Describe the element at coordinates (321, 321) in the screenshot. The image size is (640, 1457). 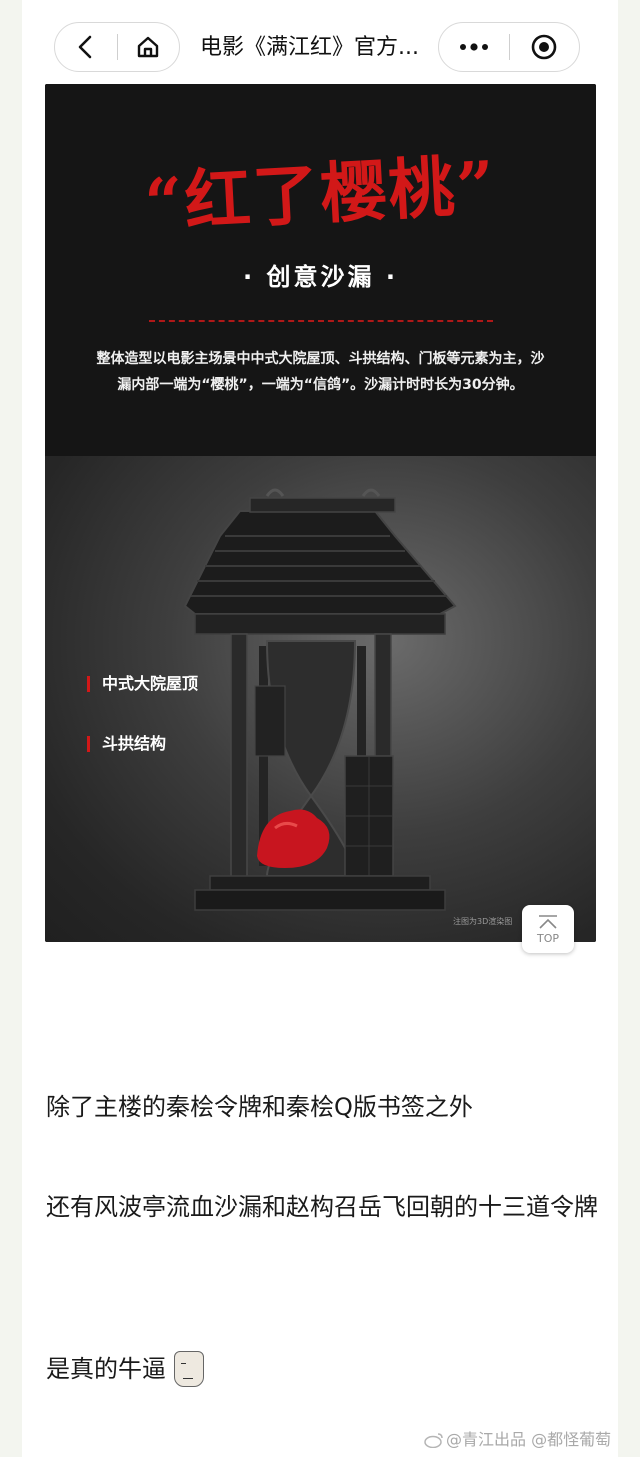
I see `poster-divider` at that location.